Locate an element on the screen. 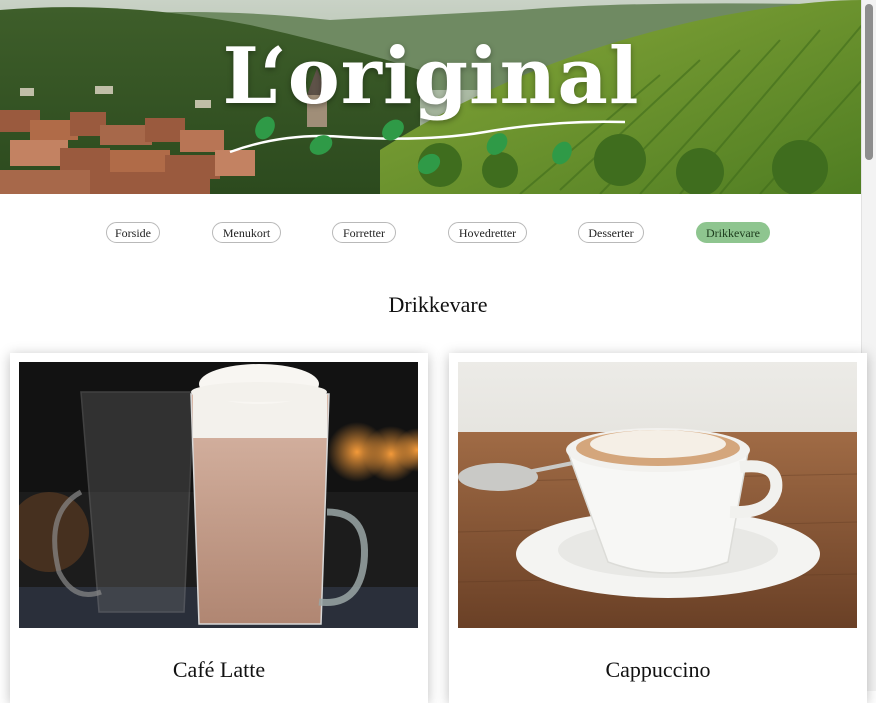 The width and height of the screenshot is (876, 703). scrollbar-thumb is located at coordinates (869, 82).